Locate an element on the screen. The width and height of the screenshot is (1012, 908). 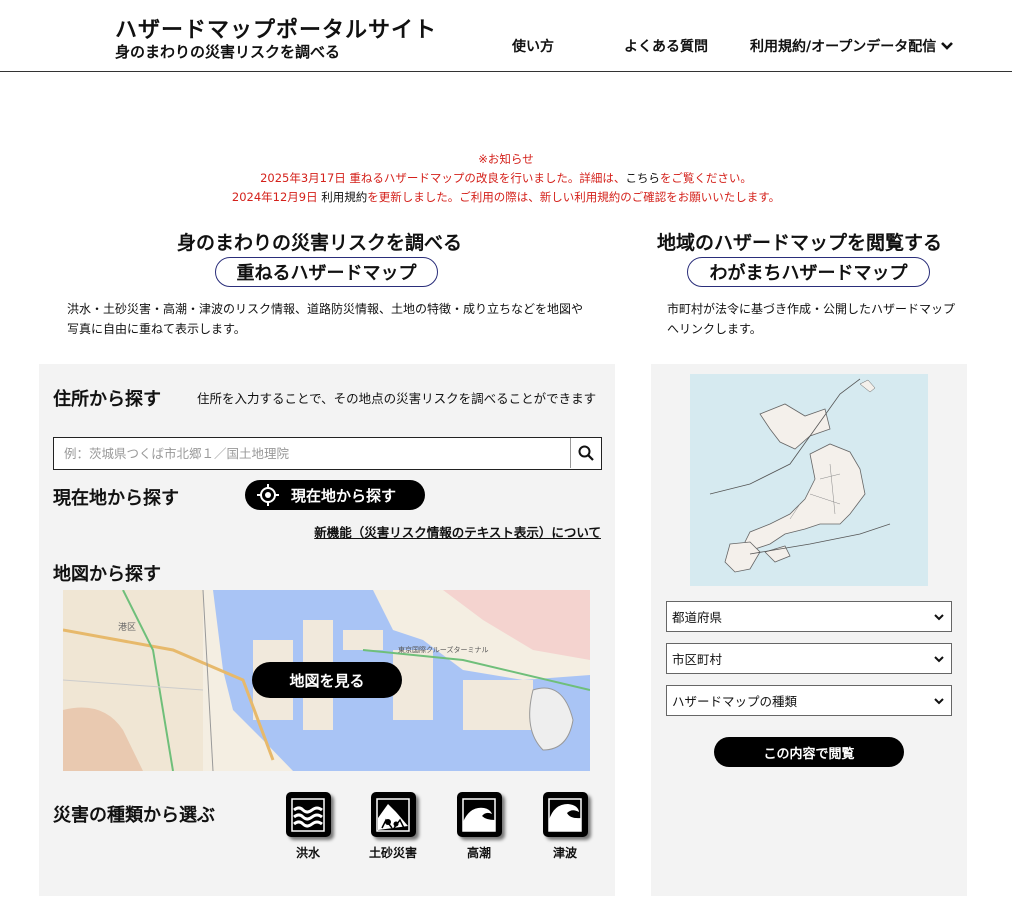
view-local-map-button-label: この内容で閲覧 is located at coordinates (809, 754).